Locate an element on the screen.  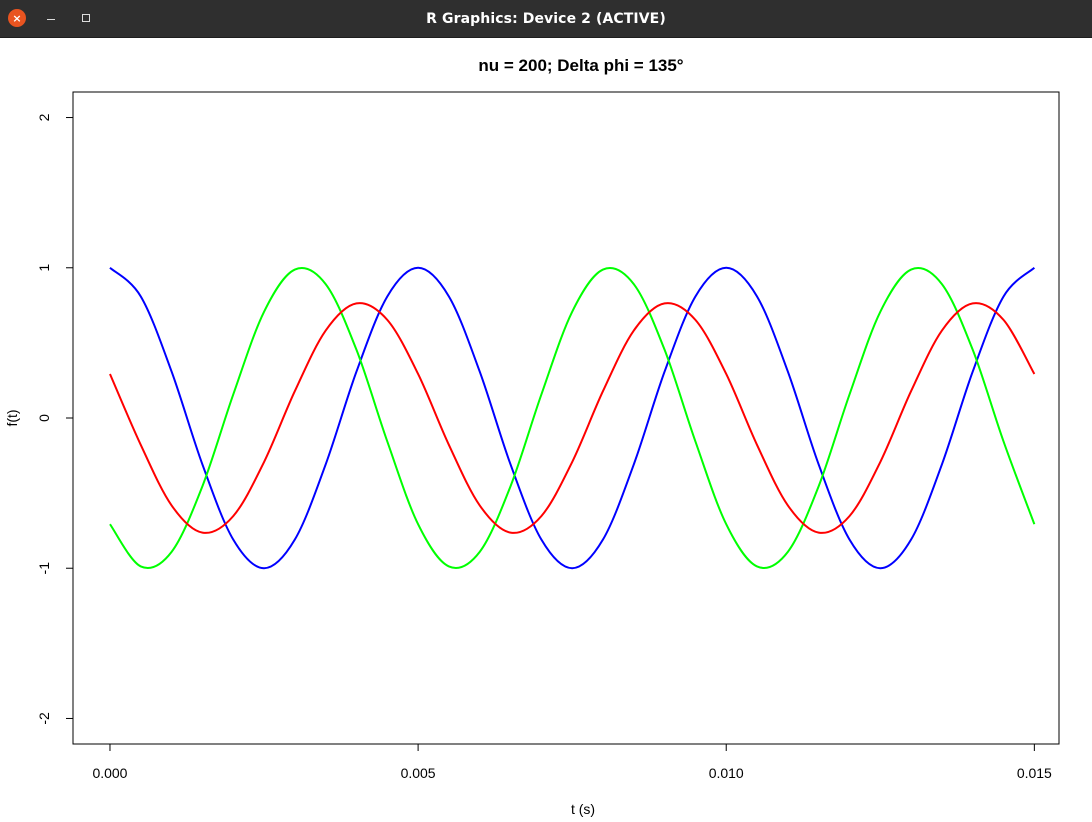
close-window-button: × is located at coordinates (17, 18).